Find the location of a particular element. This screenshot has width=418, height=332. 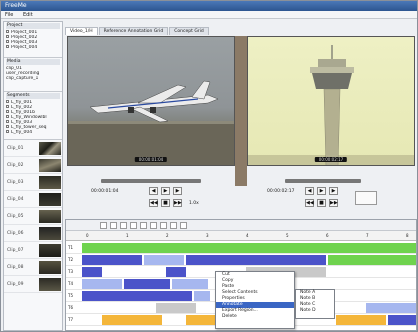

thumbnail-row: Clip_02 is located at coordinates (33, 165).